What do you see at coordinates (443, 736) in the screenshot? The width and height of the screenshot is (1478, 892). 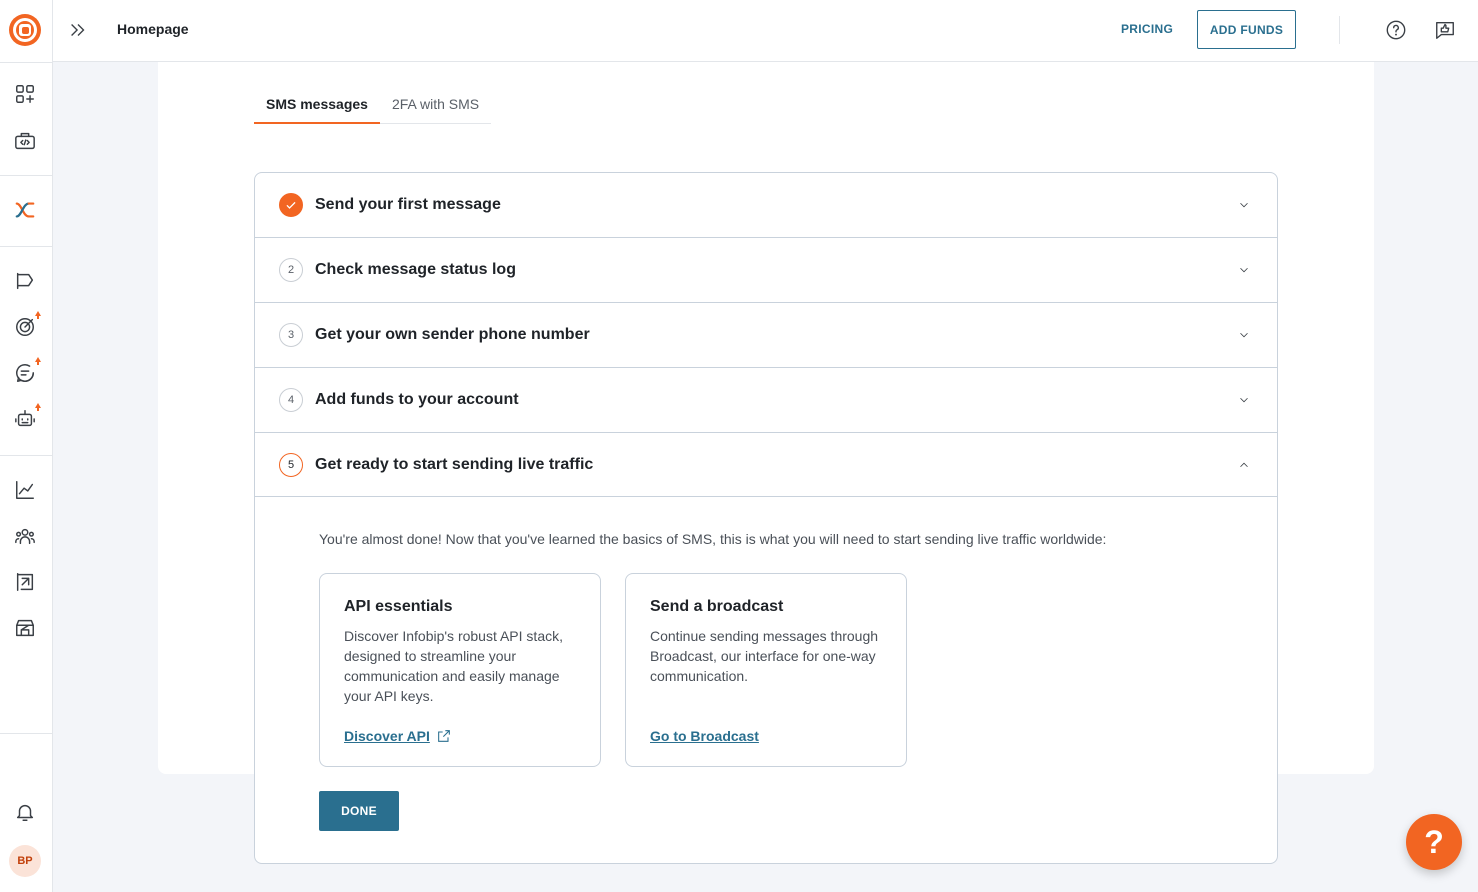 I see `external-link-icon` at bounding box center [443, 736].